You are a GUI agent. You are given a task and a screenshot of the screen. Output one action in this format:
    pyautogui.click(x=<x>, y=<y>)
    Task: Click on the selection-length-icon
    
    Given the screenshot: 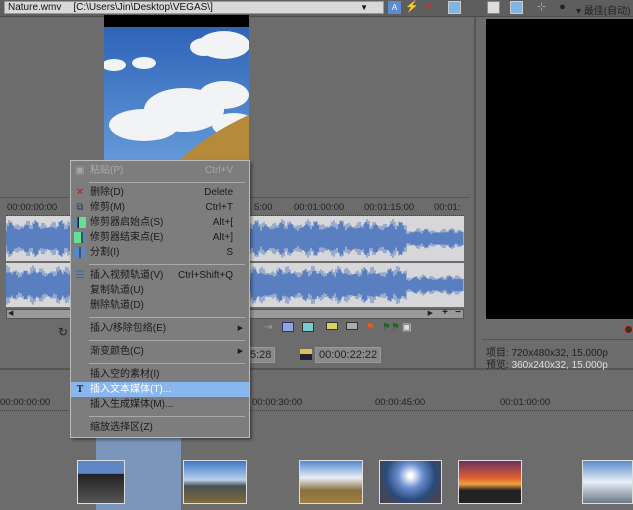 What is the action you would take?
    pyautogui.click(x=306, y=354)
    